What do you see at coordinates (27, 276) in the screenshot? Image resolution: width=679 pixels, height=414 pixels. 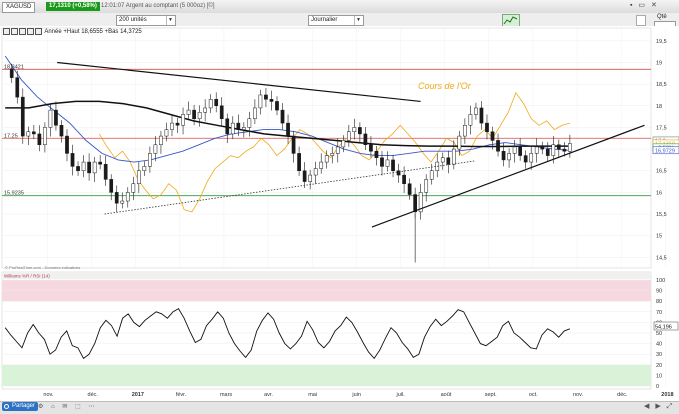 I see `indicator-caption: Williams %R / RSI (14)` at bounding box center [27, 276].